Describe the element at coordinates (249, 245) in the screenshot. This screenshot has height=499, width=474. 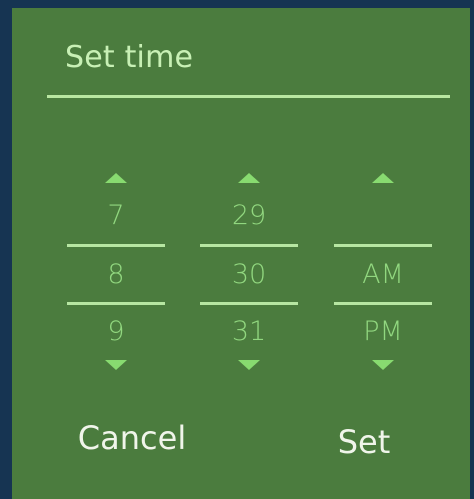
I see `minute-selection-top-line` at that location.